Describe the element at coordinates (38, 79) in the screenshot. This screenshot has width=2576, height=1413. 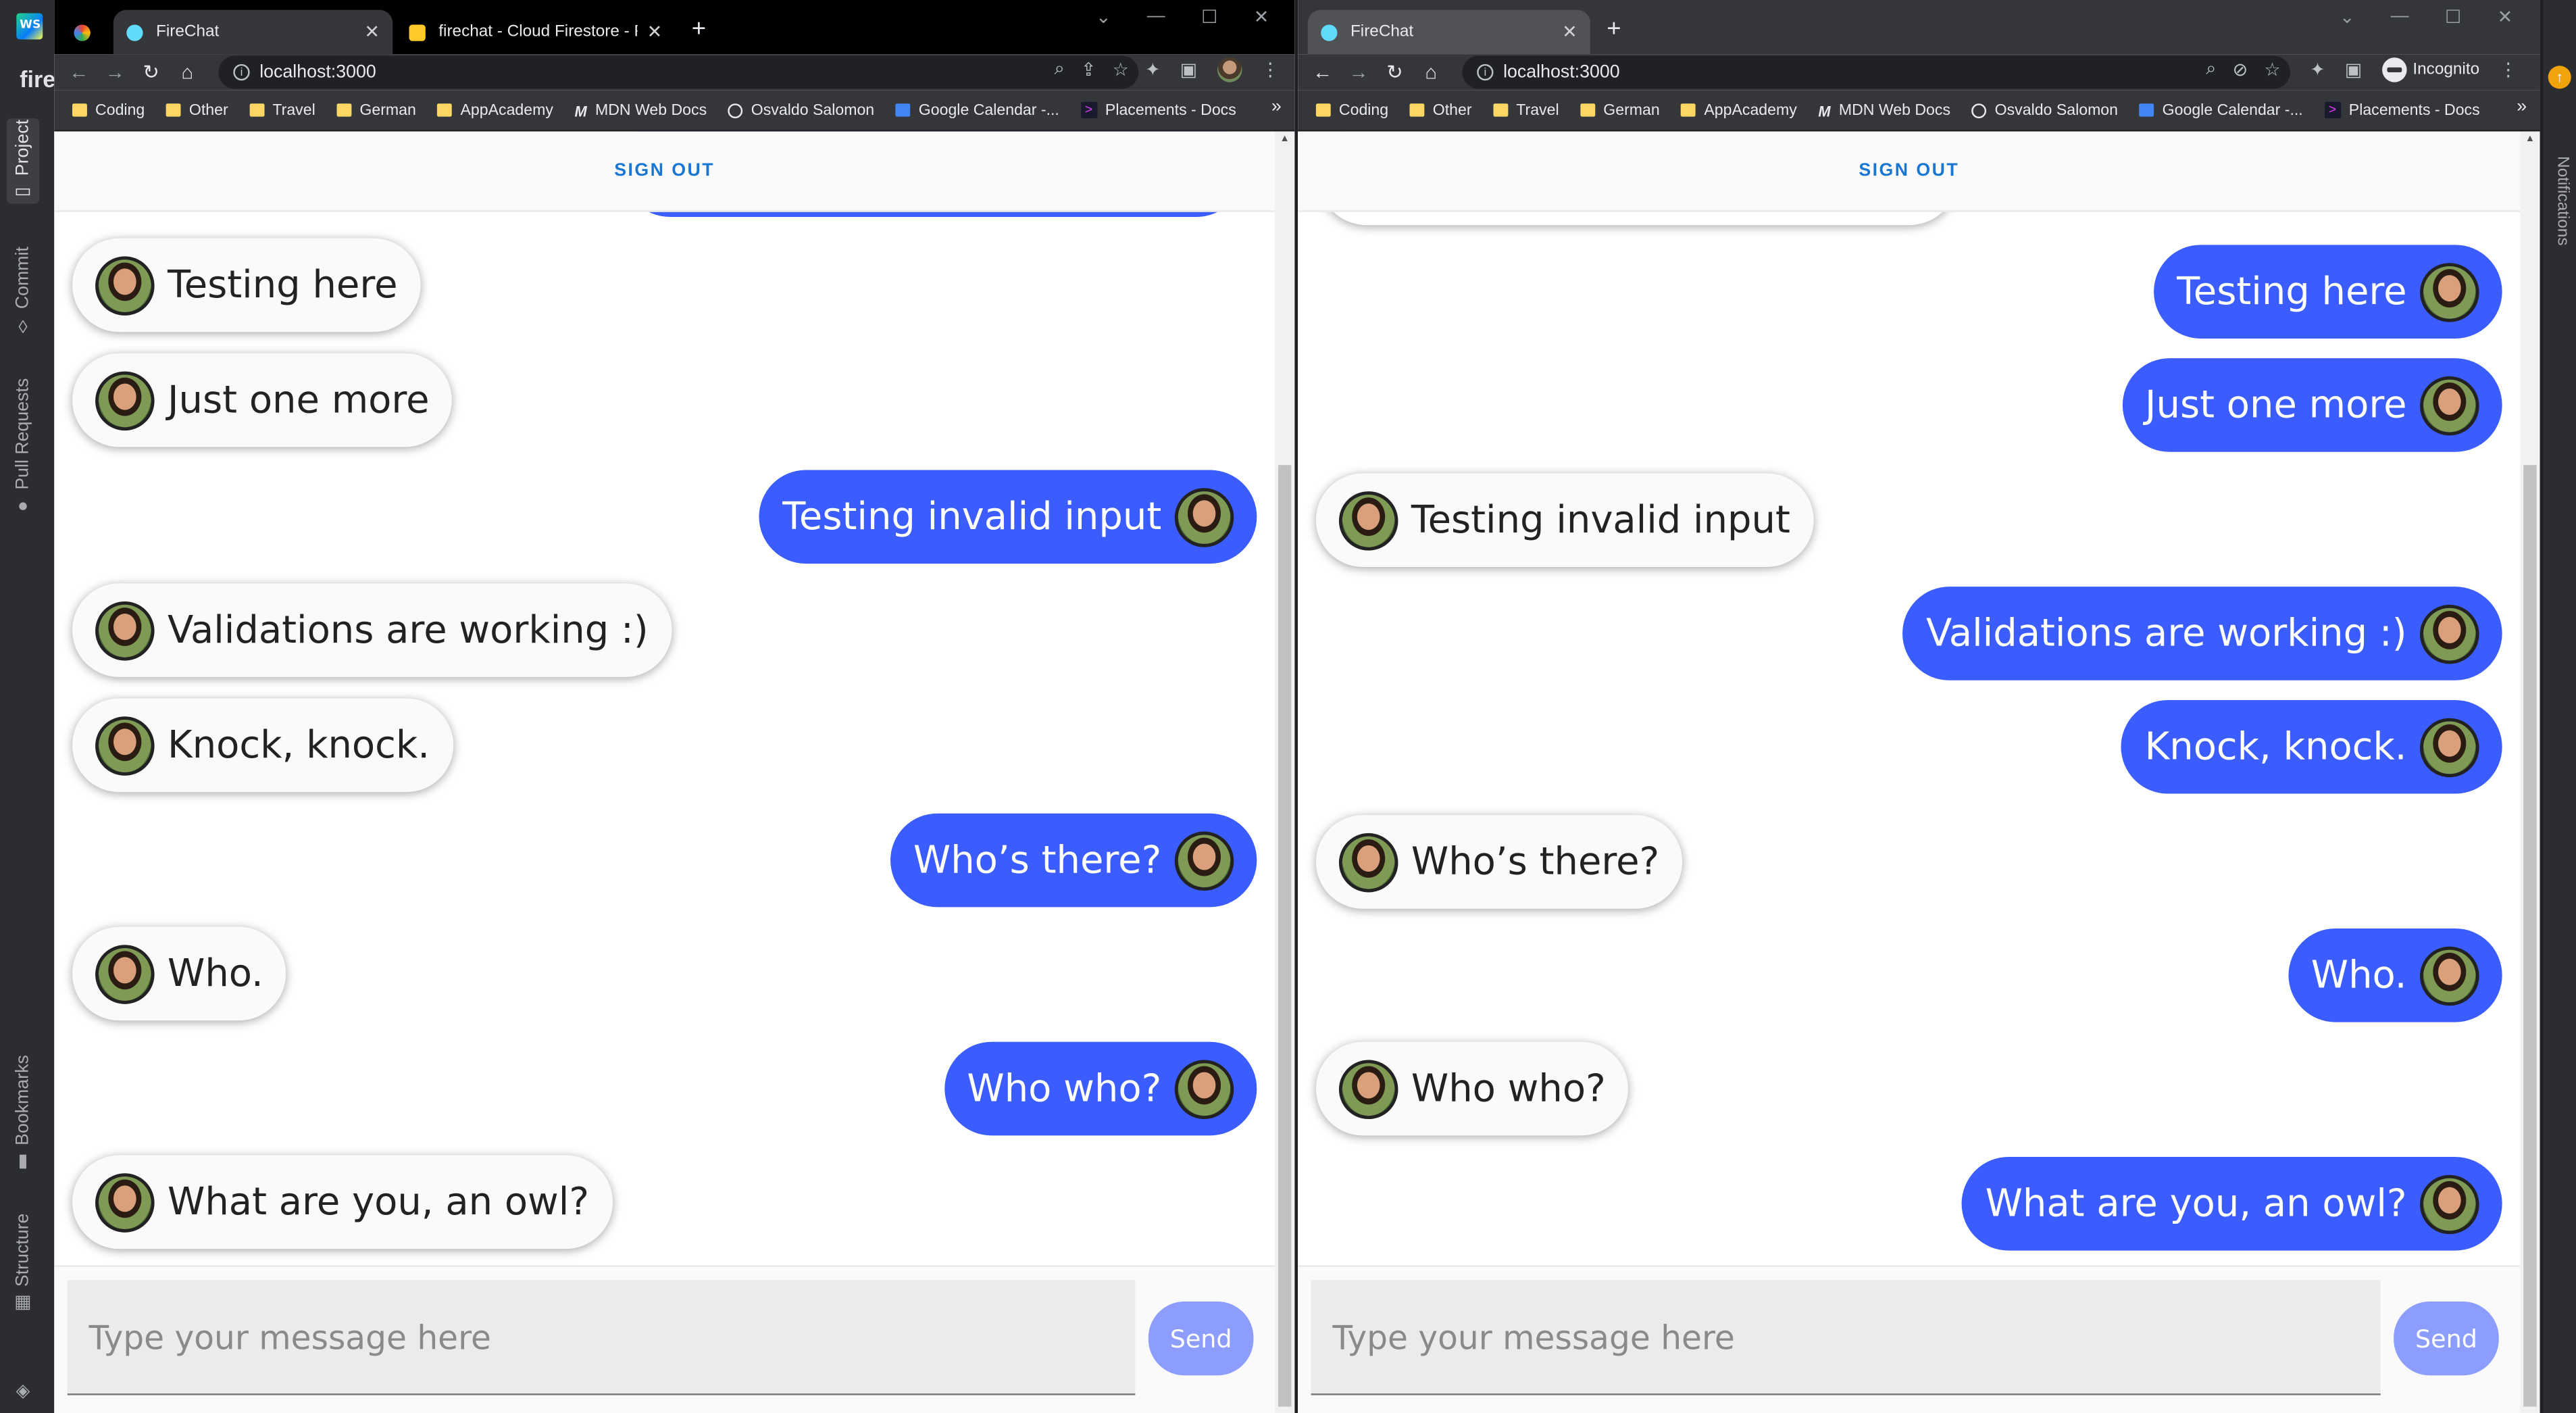
I see `ide-project-name: fire` at that location.